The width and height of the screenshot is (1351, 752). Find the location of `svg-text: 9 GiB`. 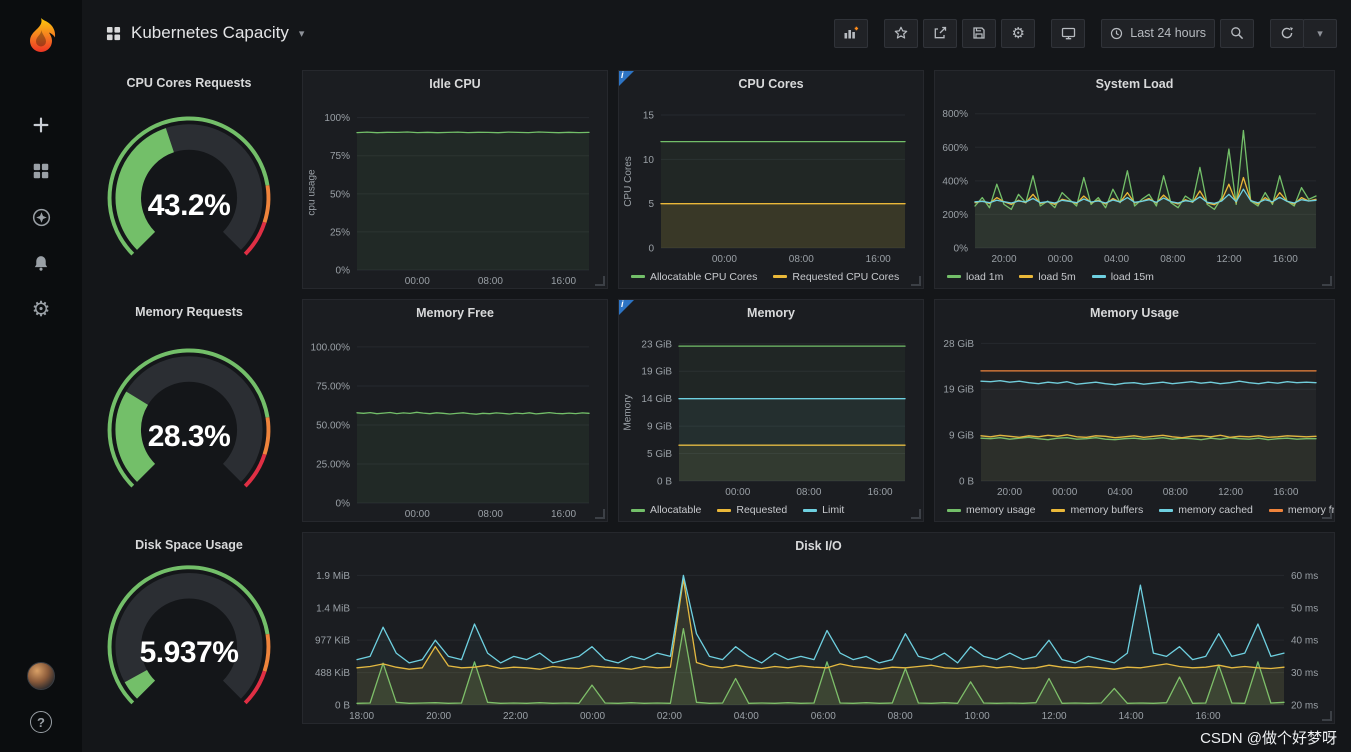

svg-text: 9 GiB is located at coordinates (961, 436).